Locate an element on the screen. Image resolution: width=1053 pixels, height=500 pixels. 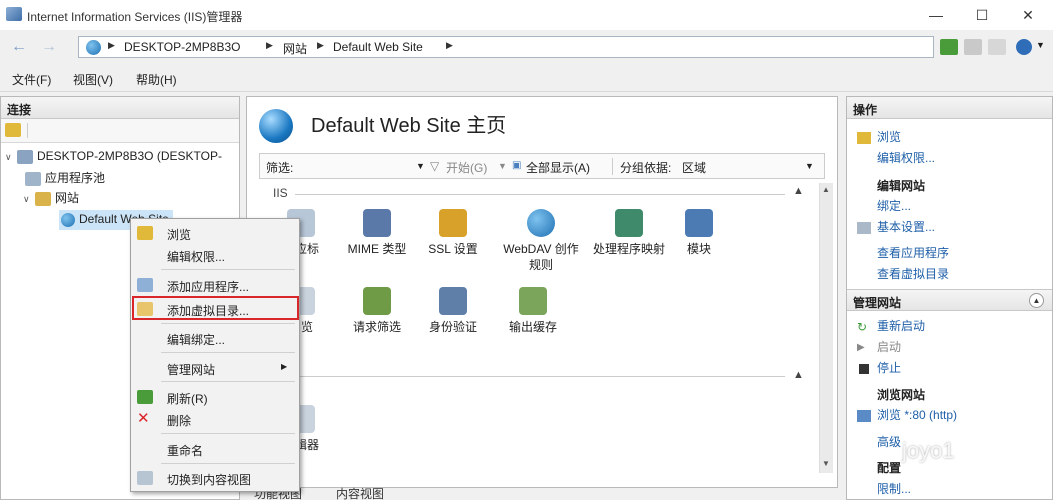
menu-help: 帮助(H) is located at coordinates (156, 79).